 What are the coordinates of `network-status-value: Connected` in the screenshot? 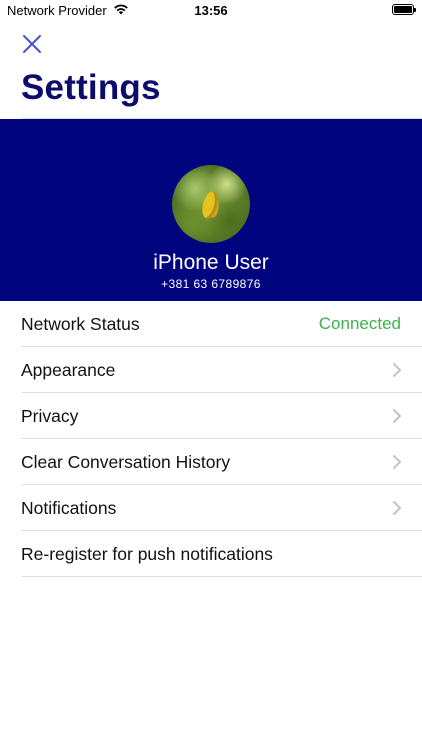 It's located at (359, 323).